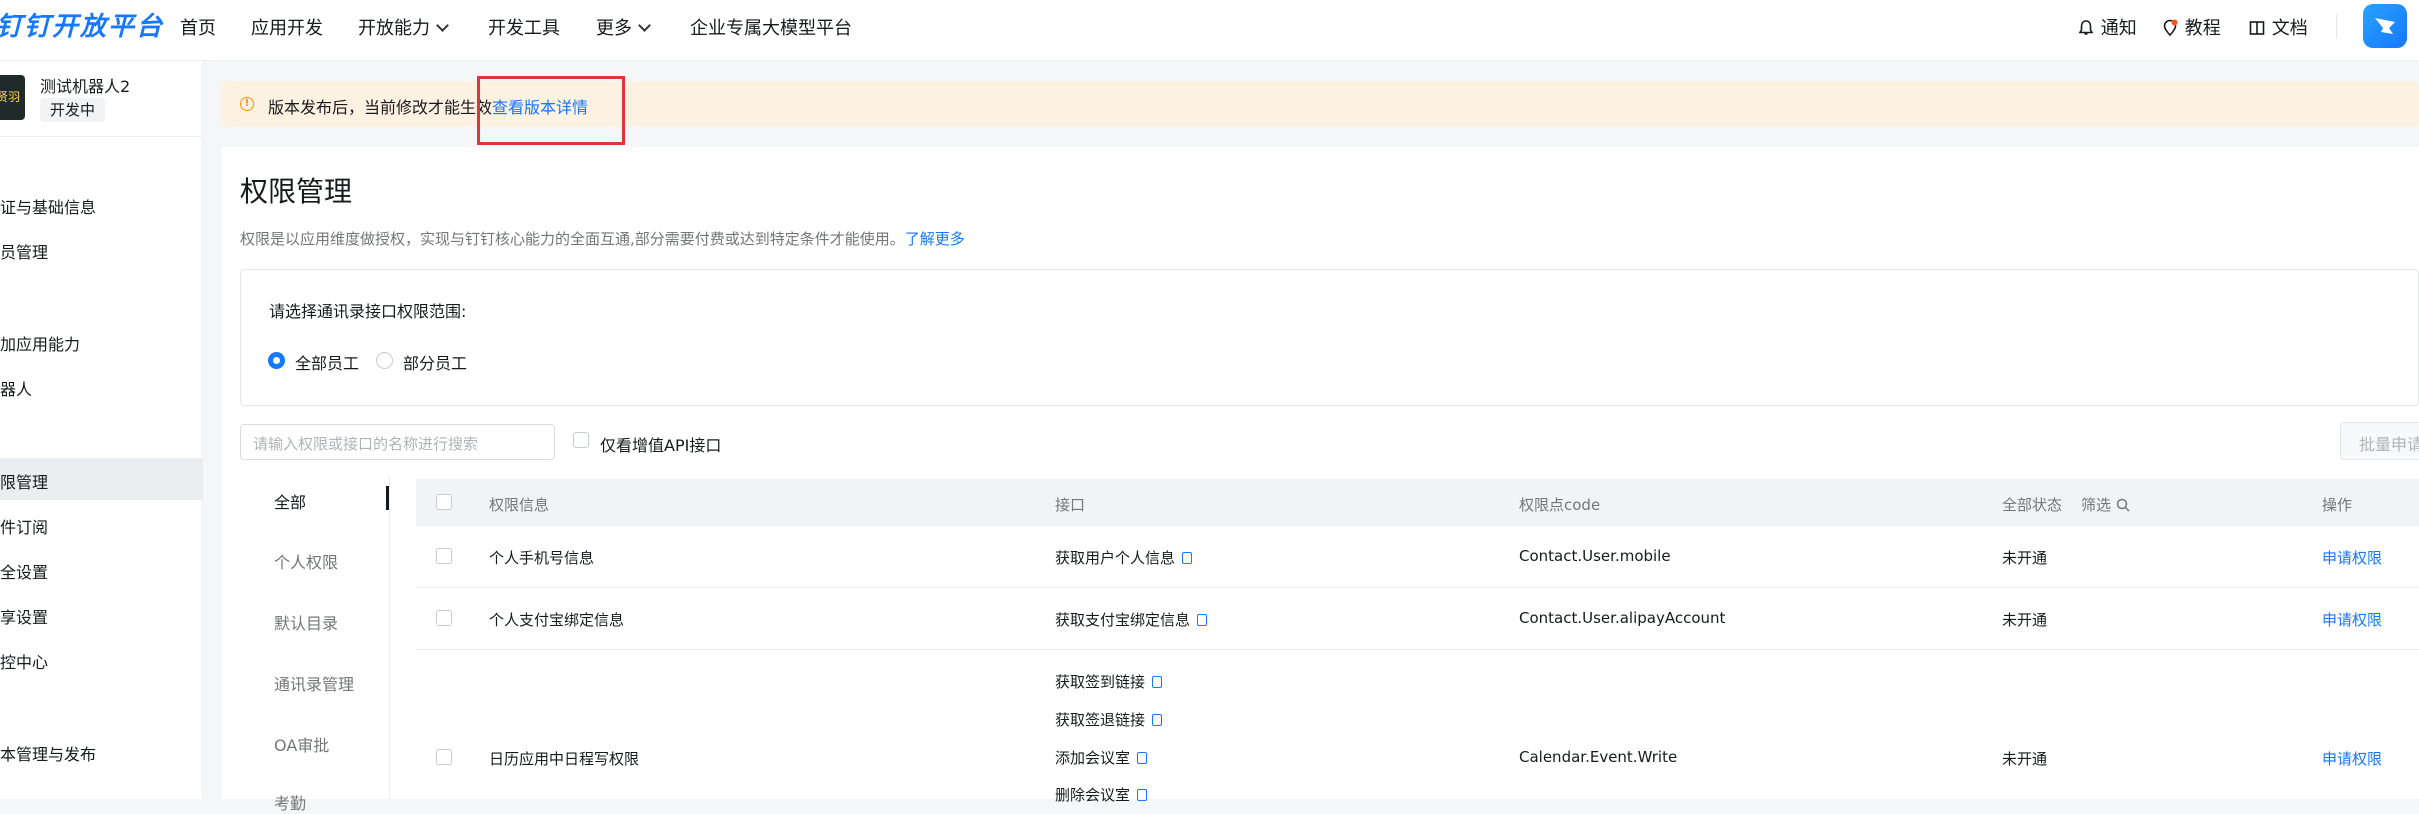 The height and width of the screenshot is (814, 2419). I want to click on row-perm-name: 个人支付宝绑定信息, so click(557, 620).